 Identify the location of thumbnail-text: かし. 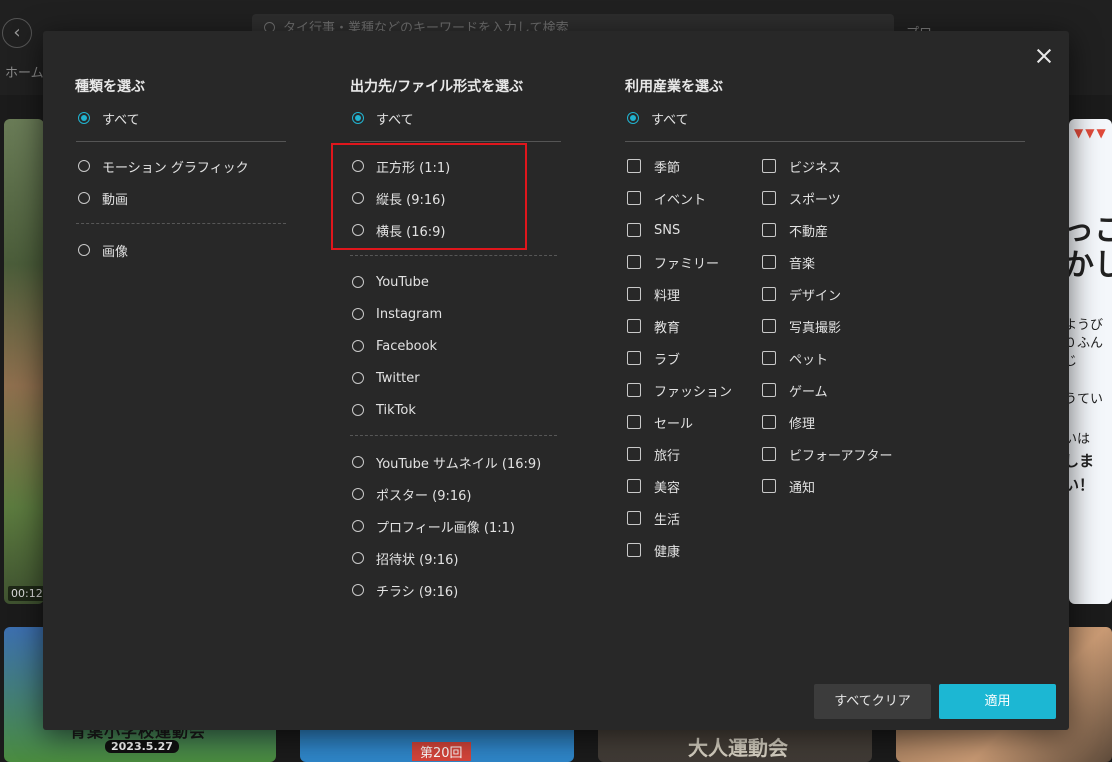
(1088, 265).